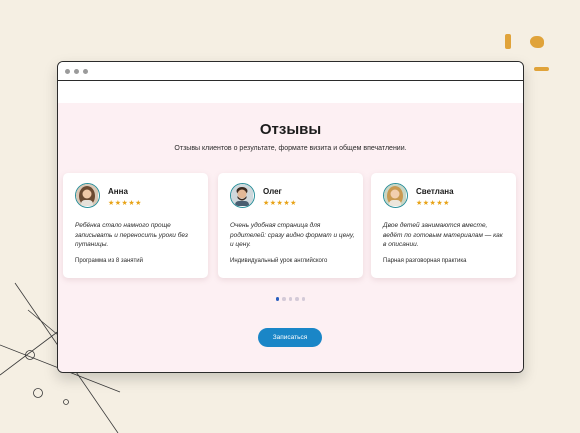  I want to click on reviewer-name: Светлана, so click(435, 191).